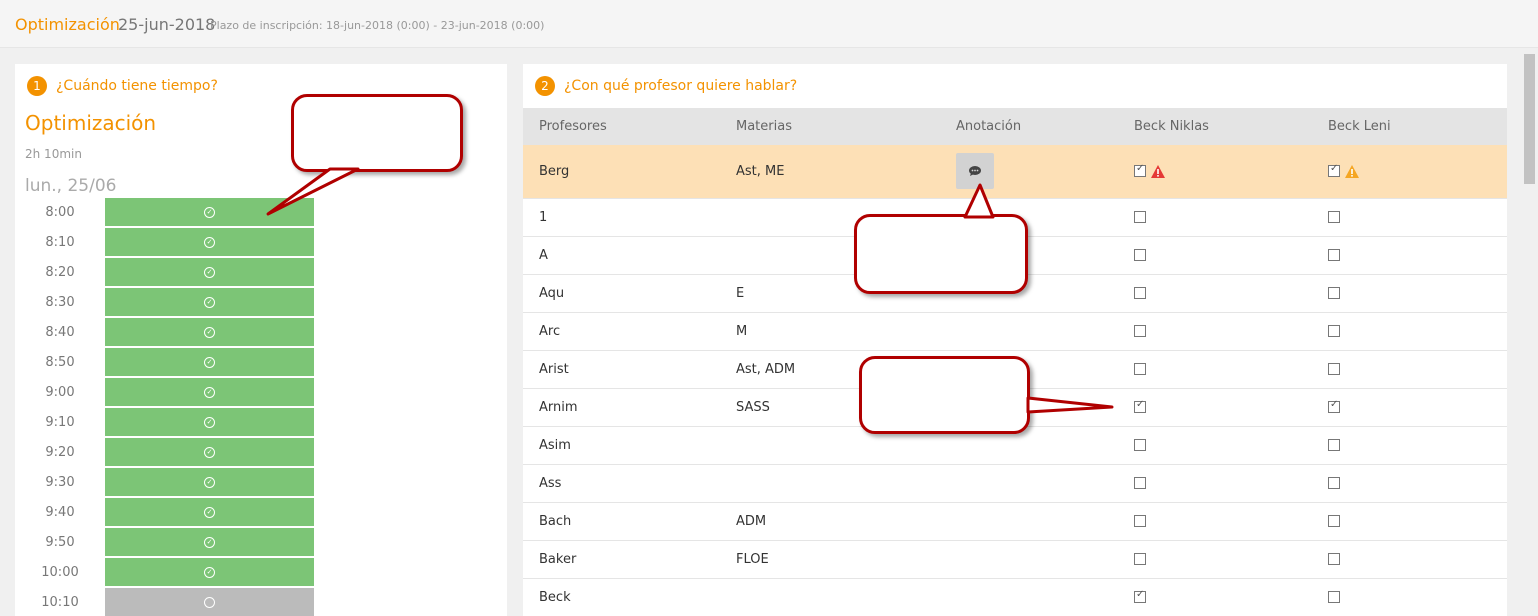 This screenshot has width=1538, height=616. What do you see at coordinates (1015, 331) in the screenshot?
I see `table-row: Arc M` at bounding box center [1015, 331].